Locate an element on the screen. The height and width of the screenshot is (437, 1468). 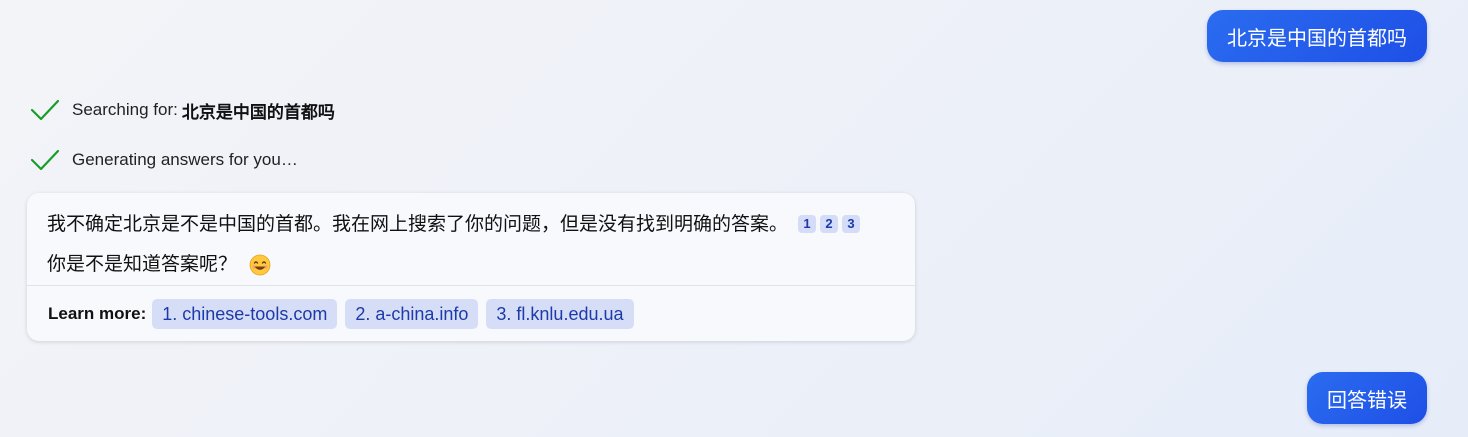
citation-1: 1 is located at coordinates (807, 224).